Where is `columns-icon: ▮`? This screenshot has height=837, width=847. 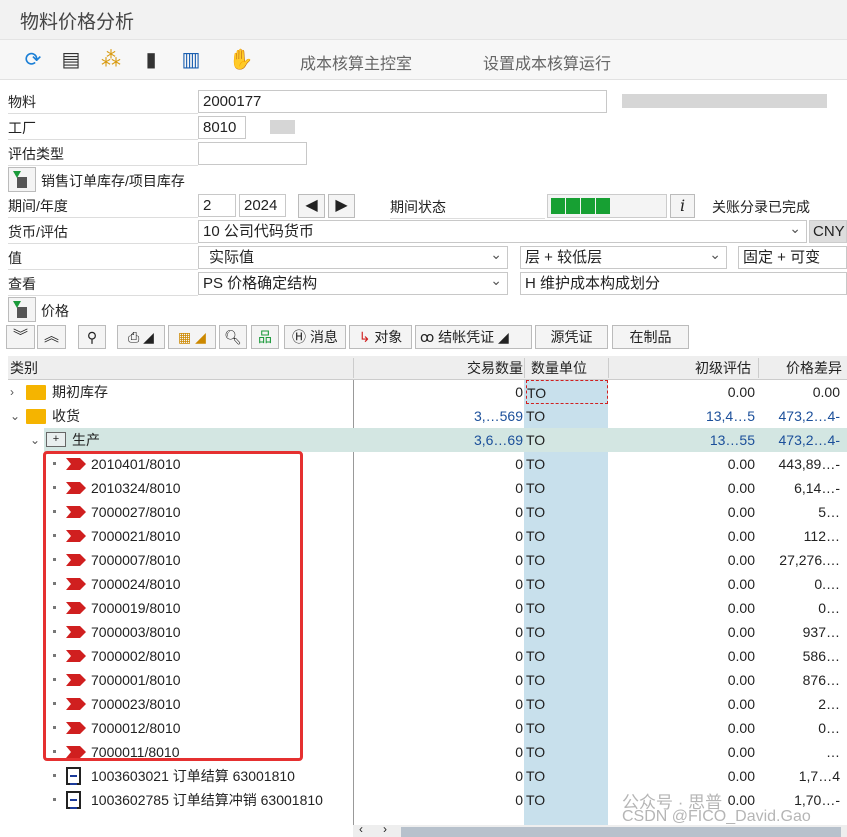 columns-icon: ▮ is located at coordinates (151, 60).